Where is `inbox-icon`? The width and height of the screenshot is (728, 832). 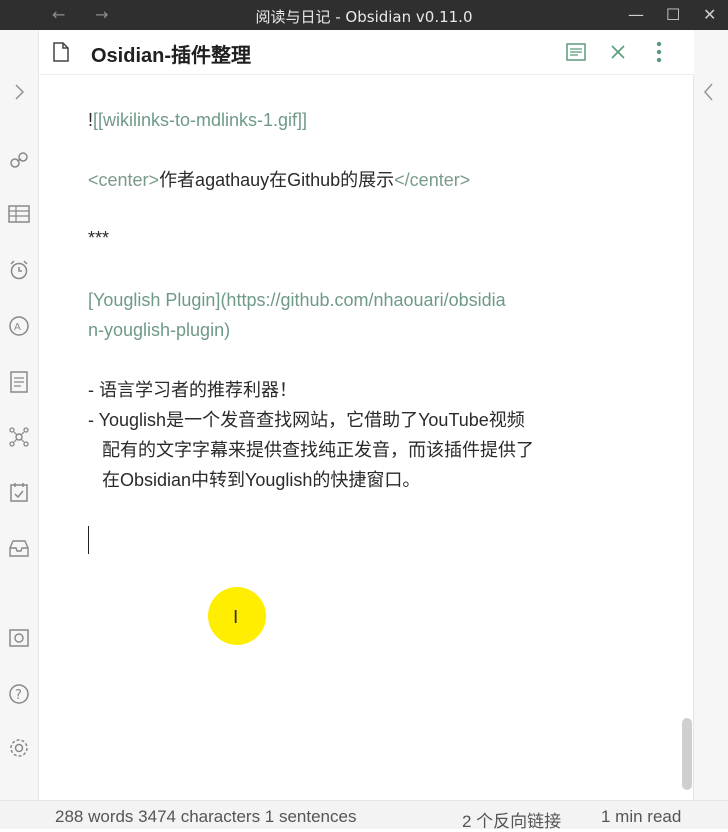
inbox-icon is located at coordinates (19, 548).